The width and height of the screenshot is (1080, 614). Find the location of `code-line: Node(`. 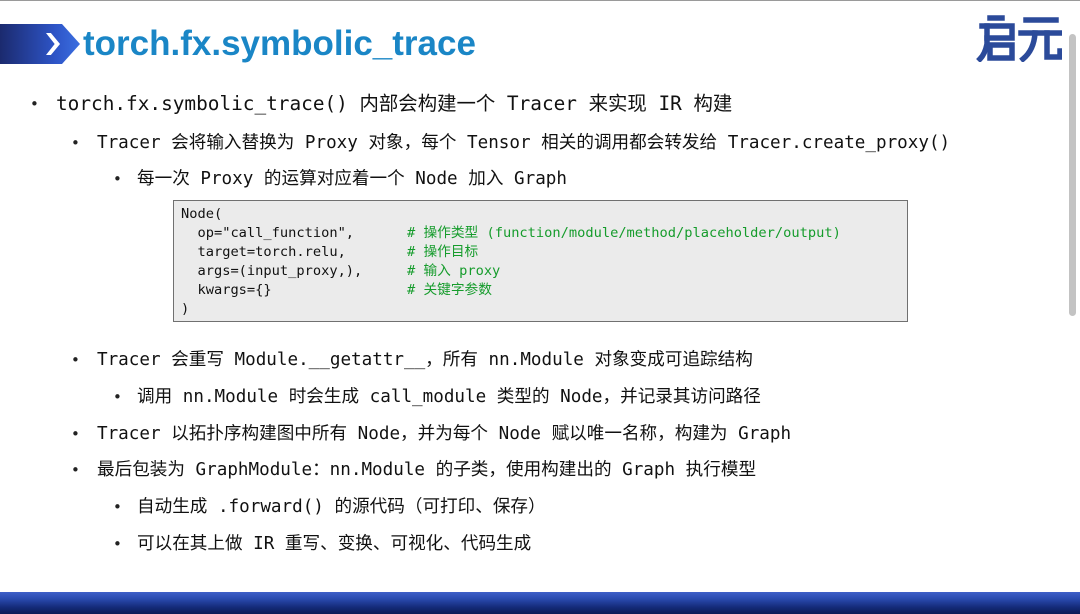

code-line: Node( is located at coordinates (202, 214).